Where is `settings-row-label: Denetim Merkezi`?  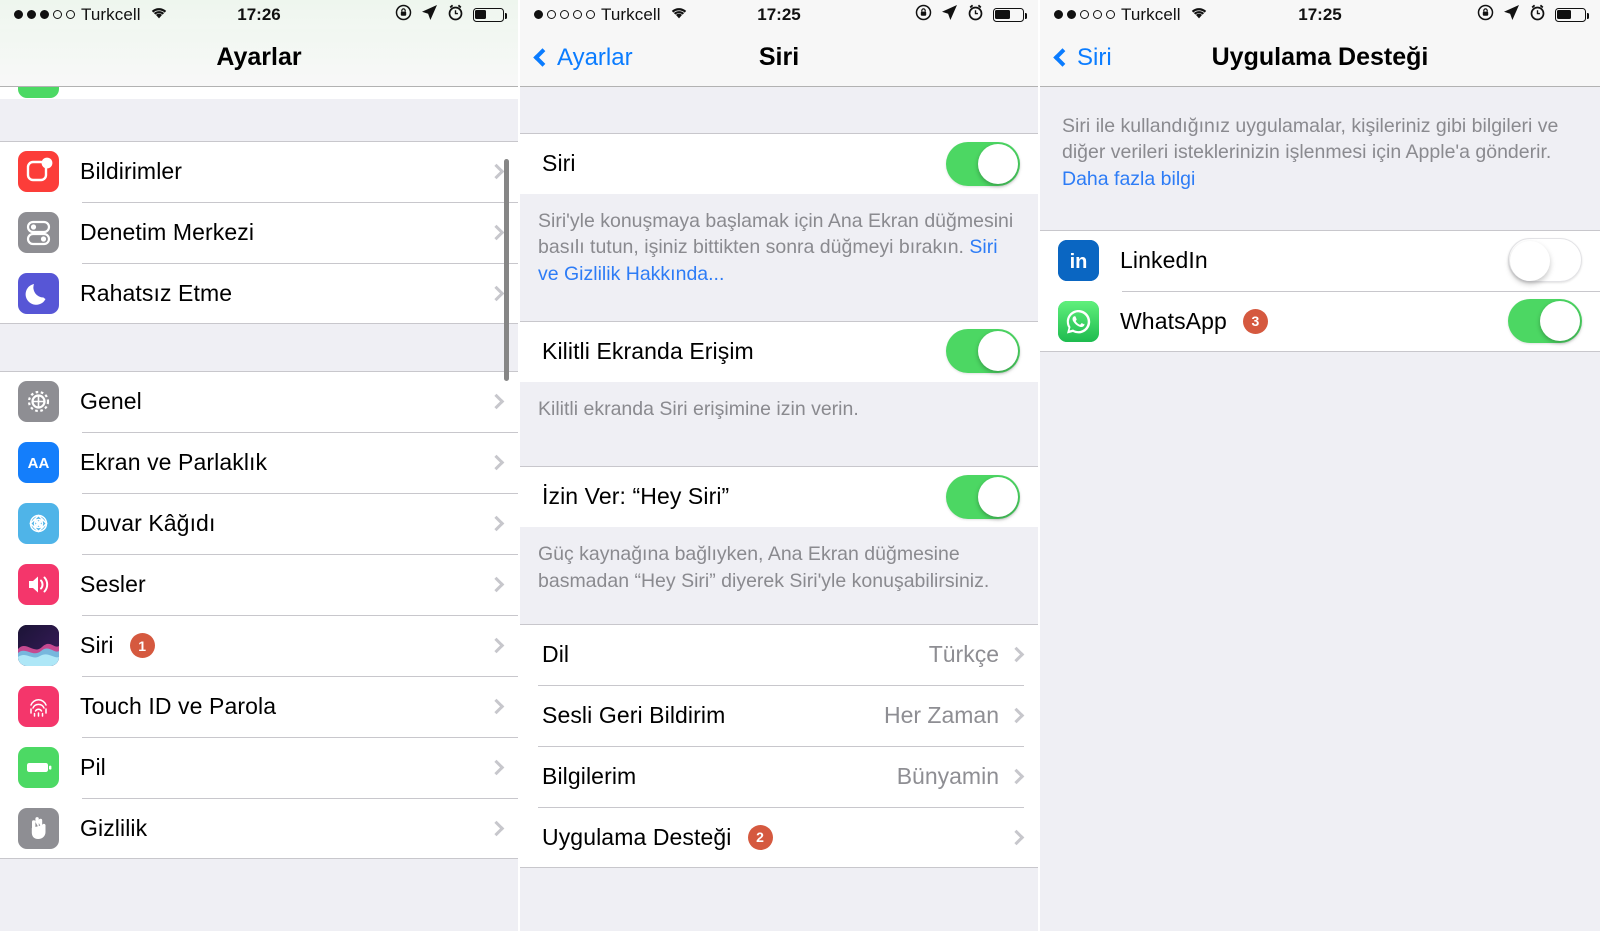 settings-row-label: Denetim Merkezi is located at coordinates (167, 232).